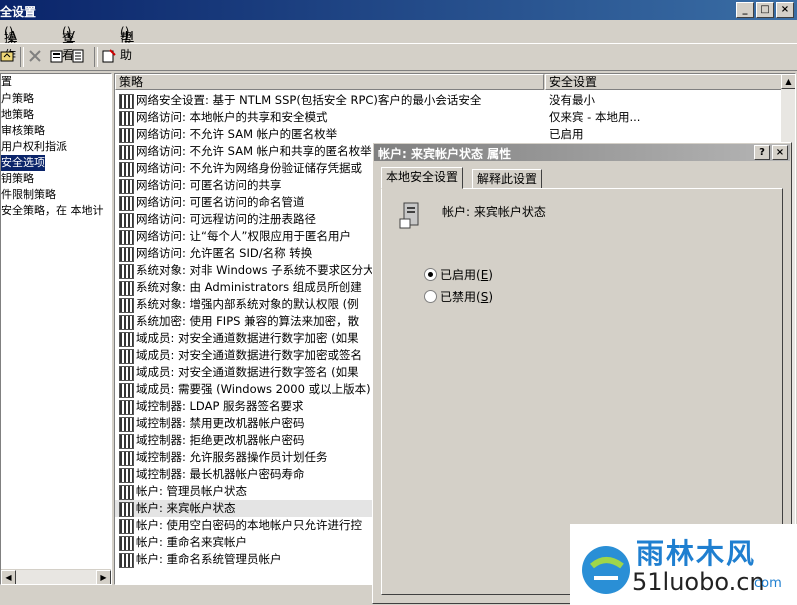 The image size is (797, 605). What do you see at coordinates (8, 577) in the screenshot?
I see `scroll-left-icon: ◀` at bounding box center [8, 577].